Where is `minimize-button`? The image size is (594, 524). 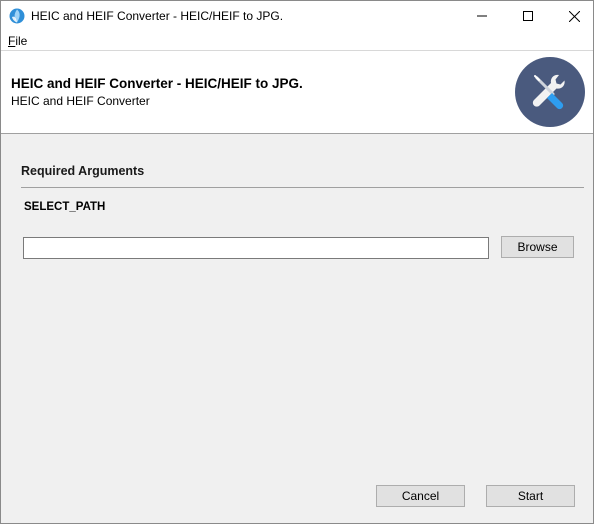 minimize-button is located at coordinates (482, 16).